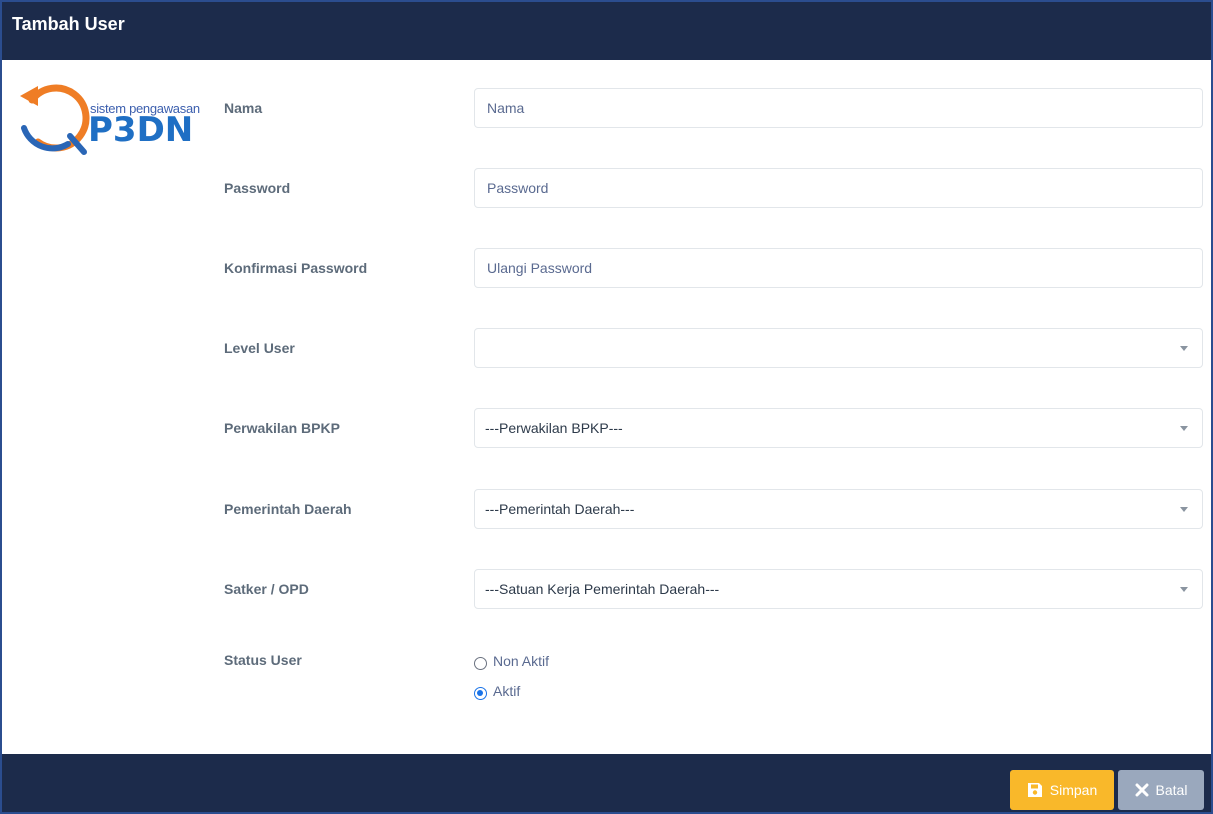 The height and width of the screenshot is (814, 1213). Describe the element at coordinates (838, 268) in the screenshot. I see `konfirmasi-password-input` at that location.